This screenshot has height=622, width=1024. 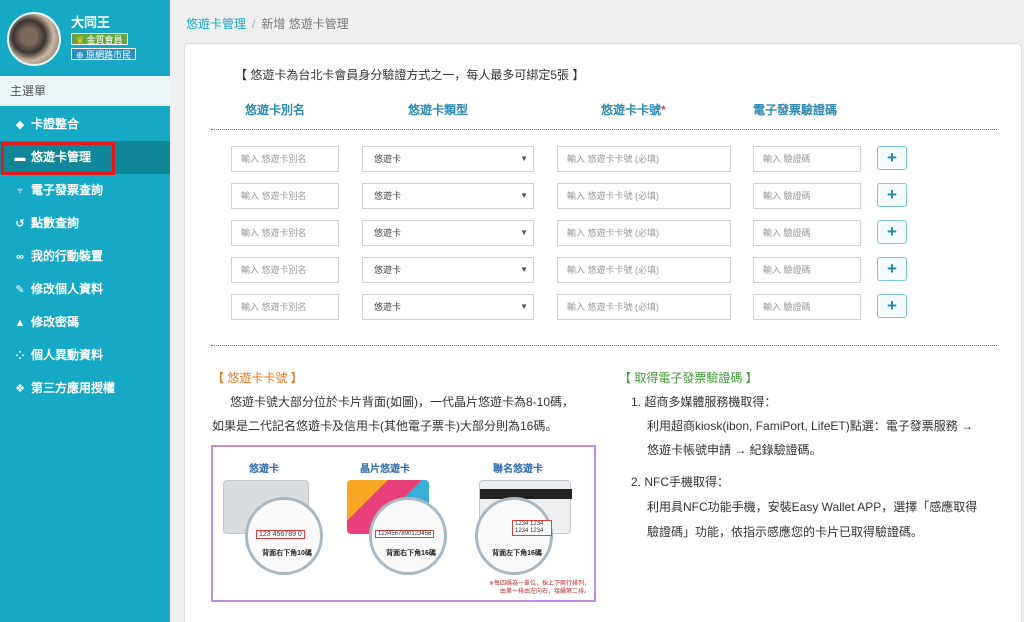 What do you see at coordinates (385, 469) in the screenshot?
I see `illustration-title-chip-card: 晶片悠遊卡` at bounding box center [385, 469].